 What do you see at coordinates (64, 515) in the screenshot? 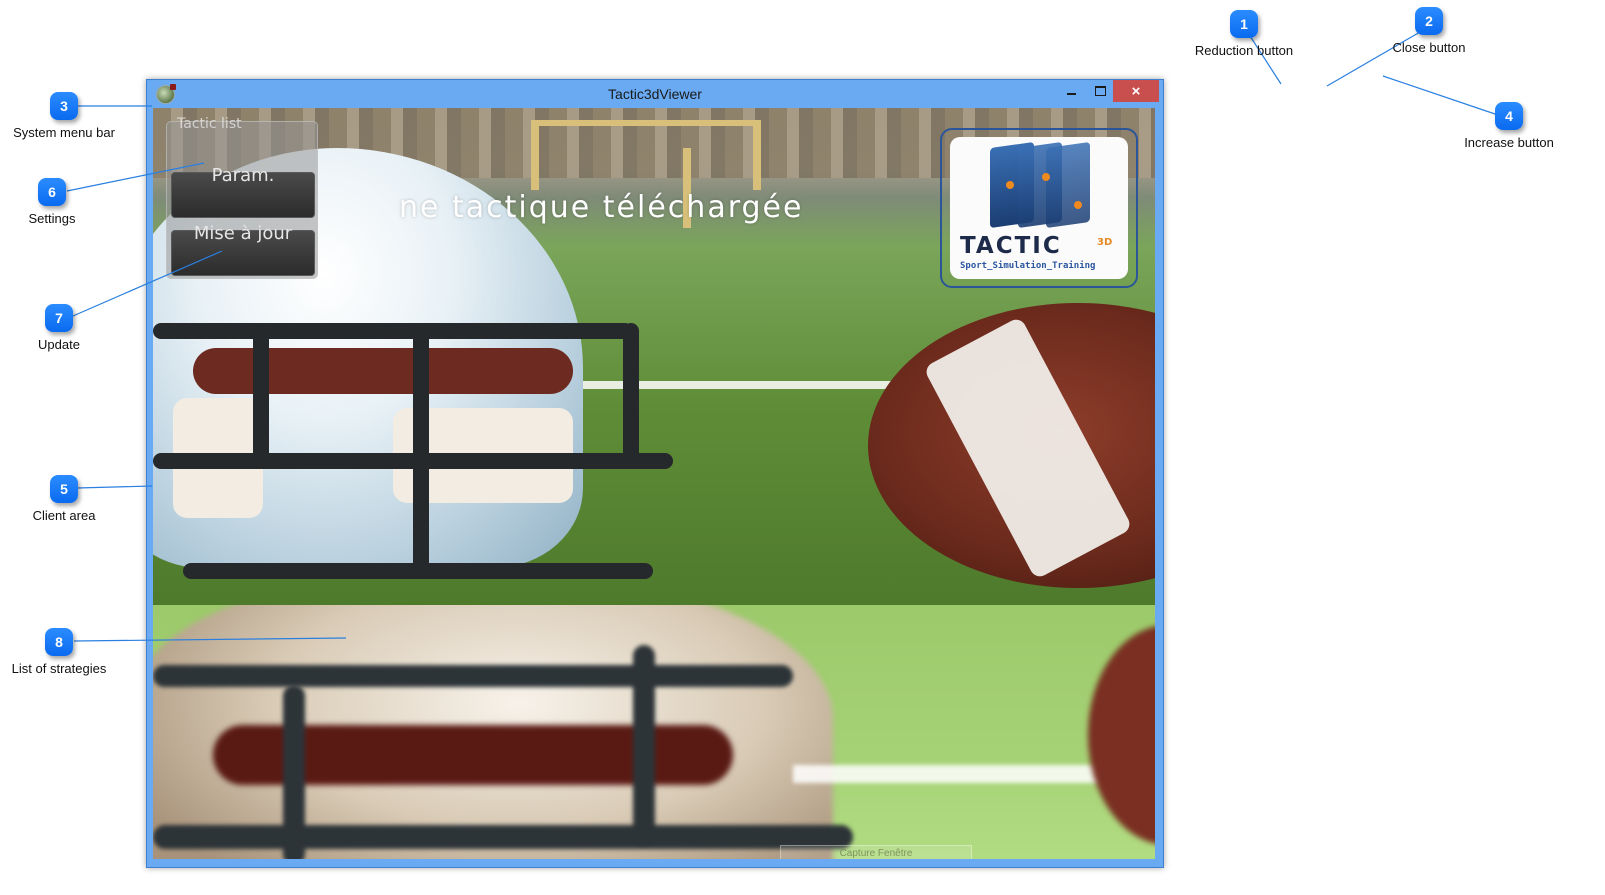
I see `callout-label-client-area: Client area` at bounding box center [64, 515].